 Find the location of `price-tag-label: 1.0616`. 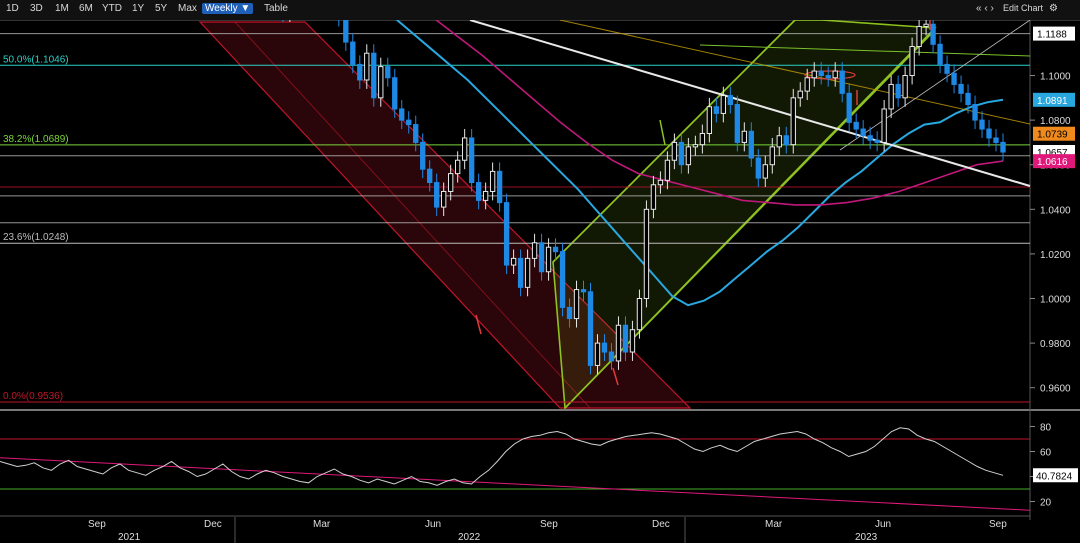

price-tag-label: 1.0616 is located at coordinates (1052, 162).